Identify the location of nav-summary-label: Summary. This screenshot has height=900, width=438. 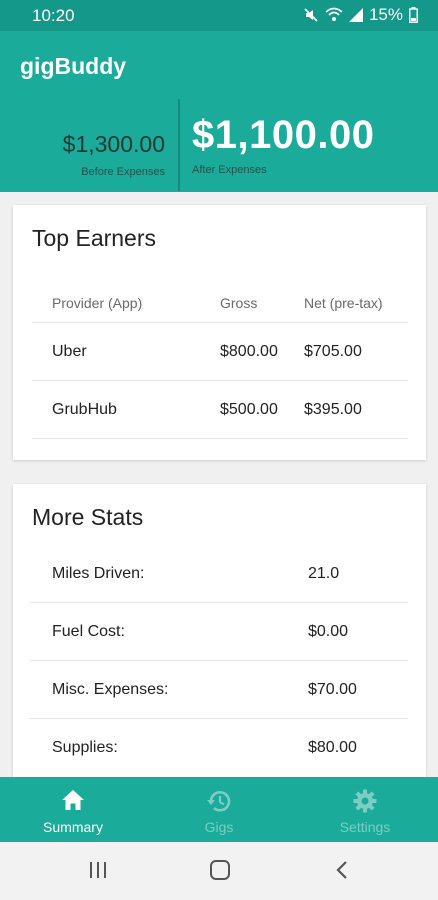
(73, 827).